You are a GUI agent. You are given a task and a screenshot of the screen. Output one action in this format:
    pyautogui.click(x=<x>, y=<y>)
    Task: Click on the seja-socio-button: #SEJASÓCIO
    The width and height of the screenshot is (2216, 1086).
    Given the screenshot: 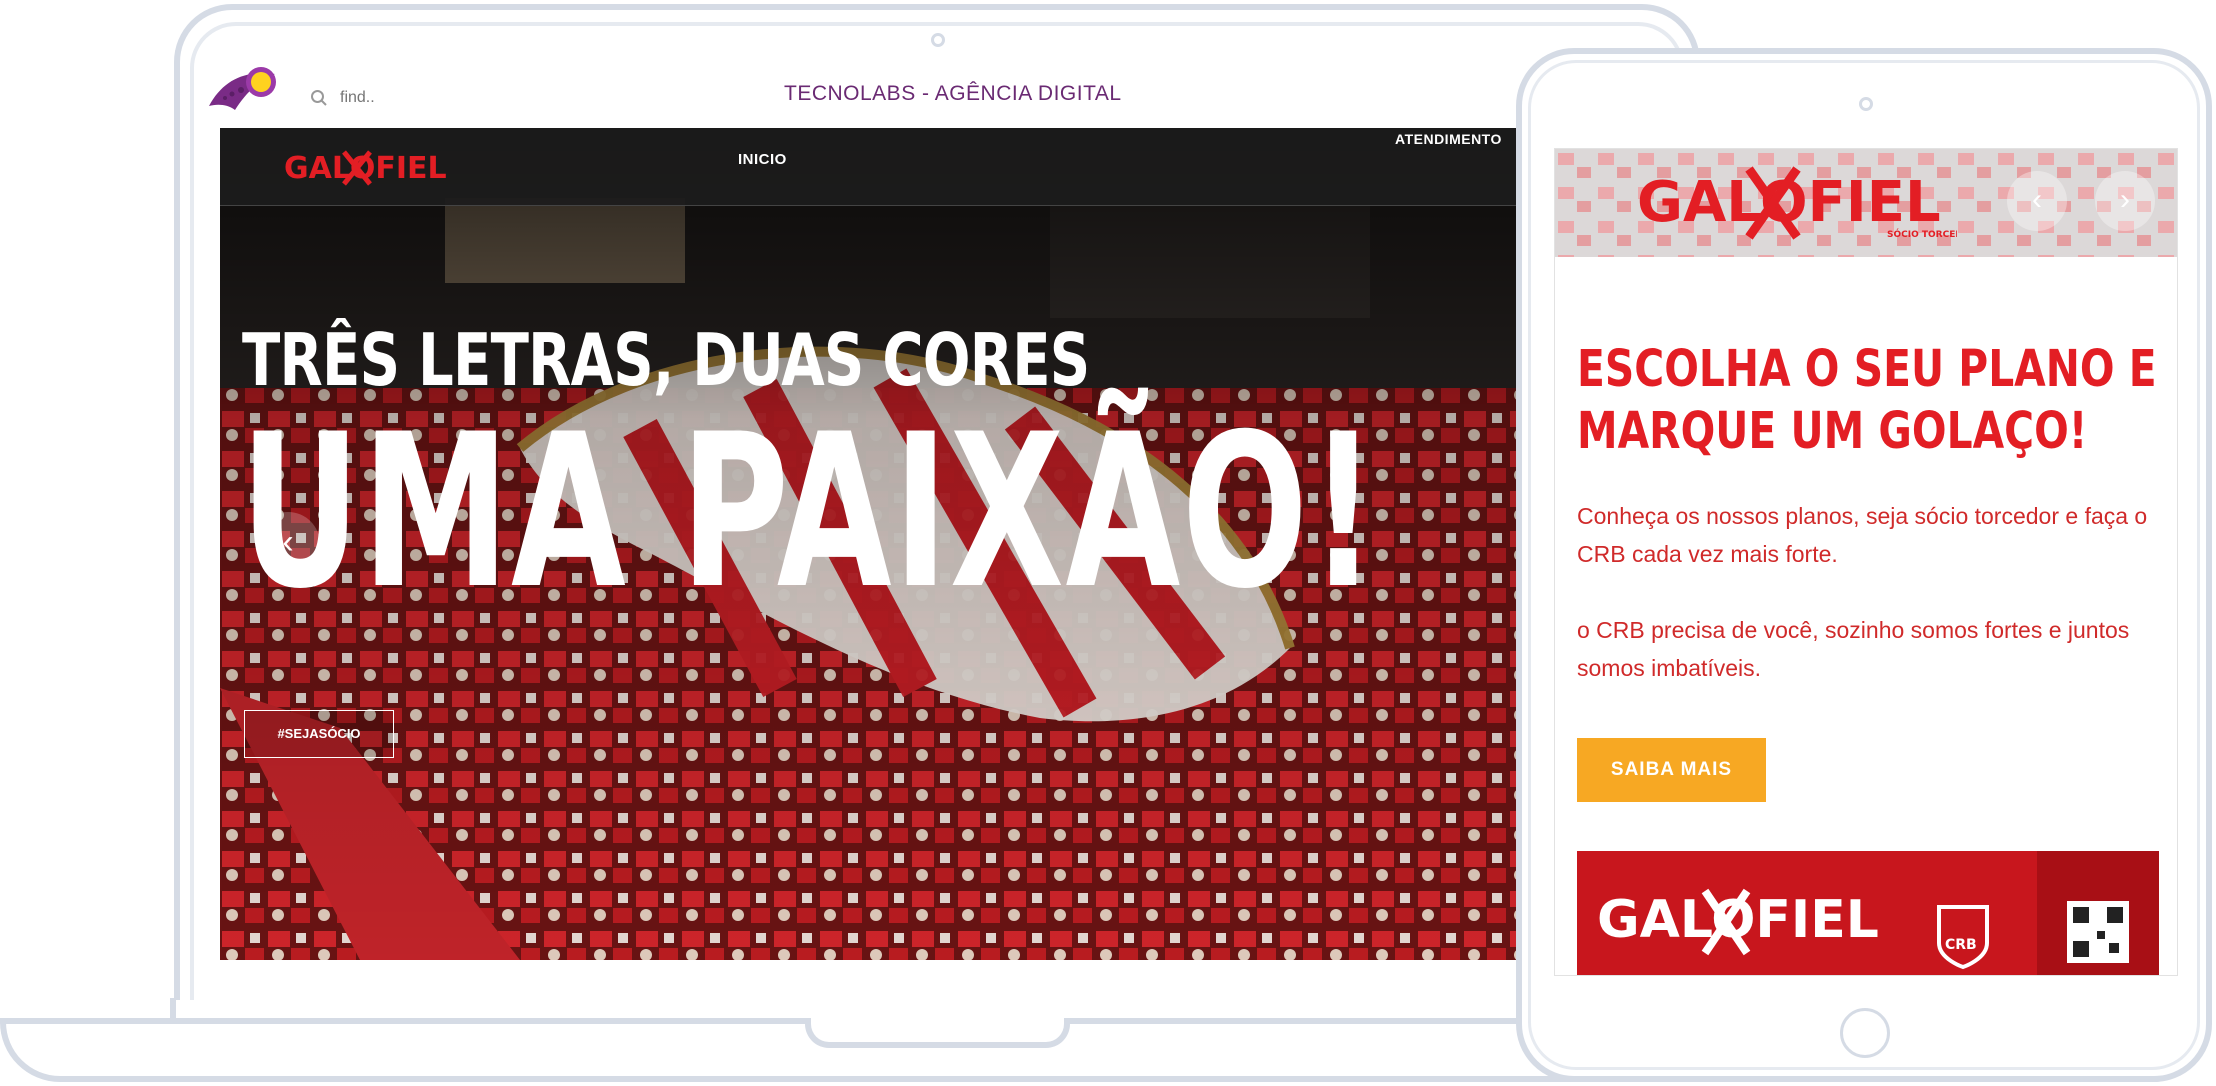 What is the action you would take?
    pyautogui.click(x=319, y=734)
    